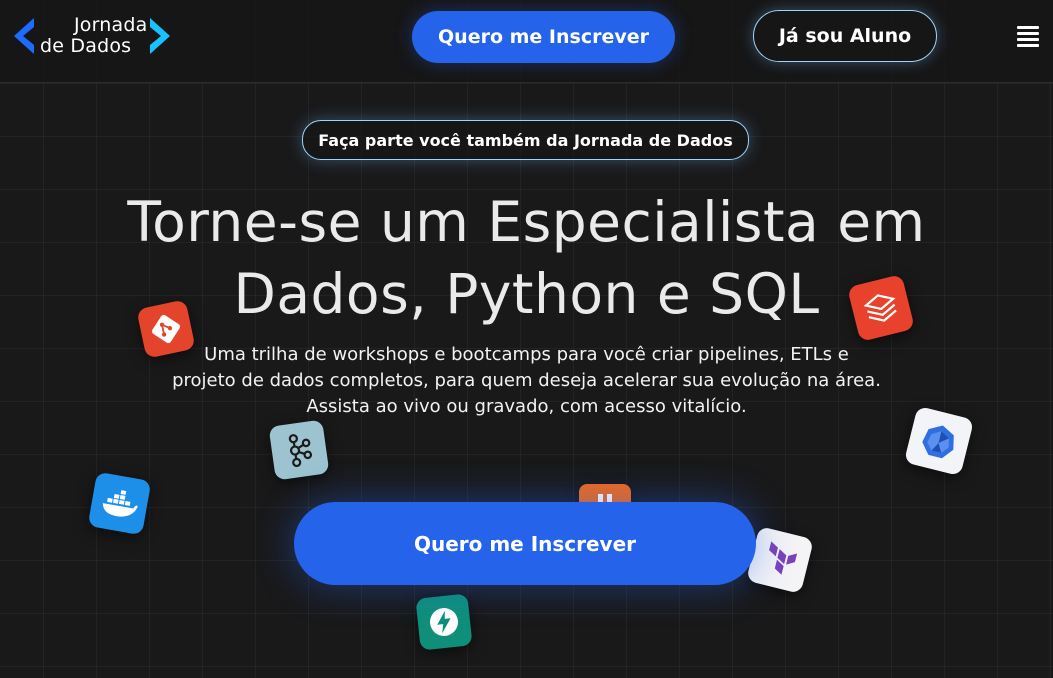  Describe the element at coordinates (543, 37) in the screenshot. I see `header-signup-button: Quero me Inscrever` at that location.